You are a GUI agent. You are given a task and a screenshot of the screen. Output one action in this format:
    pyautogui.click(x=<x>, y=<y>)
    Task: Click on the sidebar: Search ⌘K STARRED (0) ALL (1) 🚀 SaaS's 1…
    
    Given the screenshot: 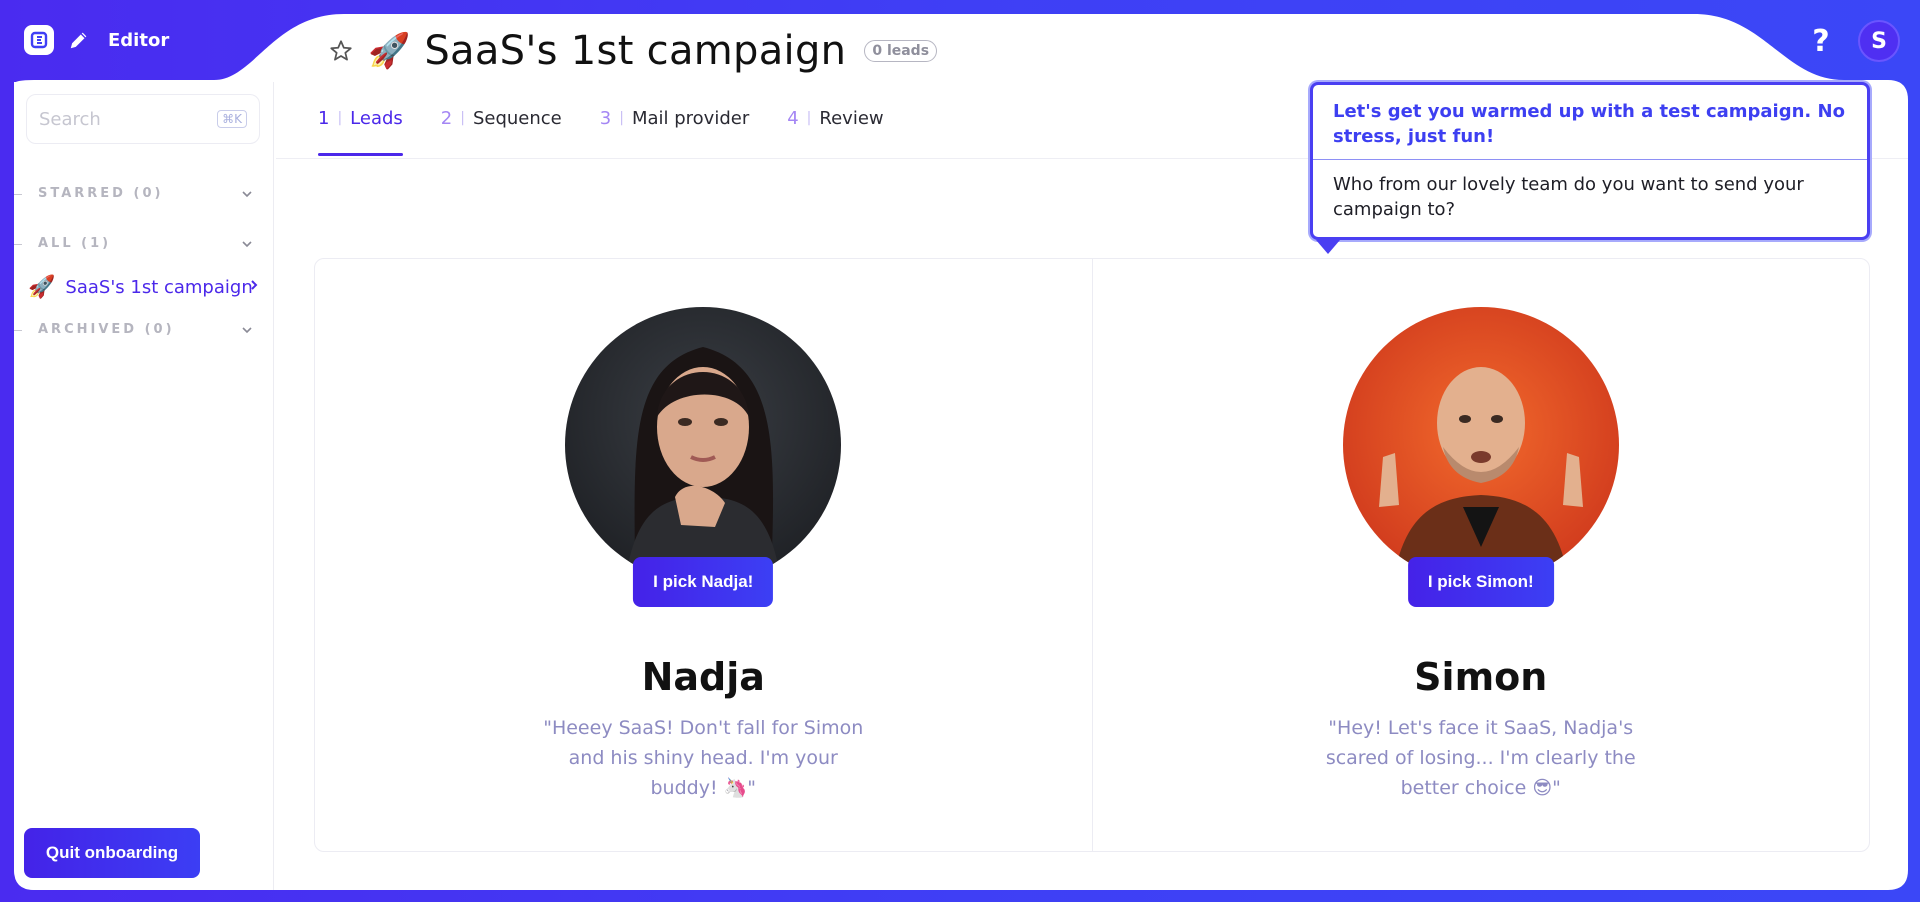 What is the action you would take?
    pyautogui.click(x=144, y=486)
    